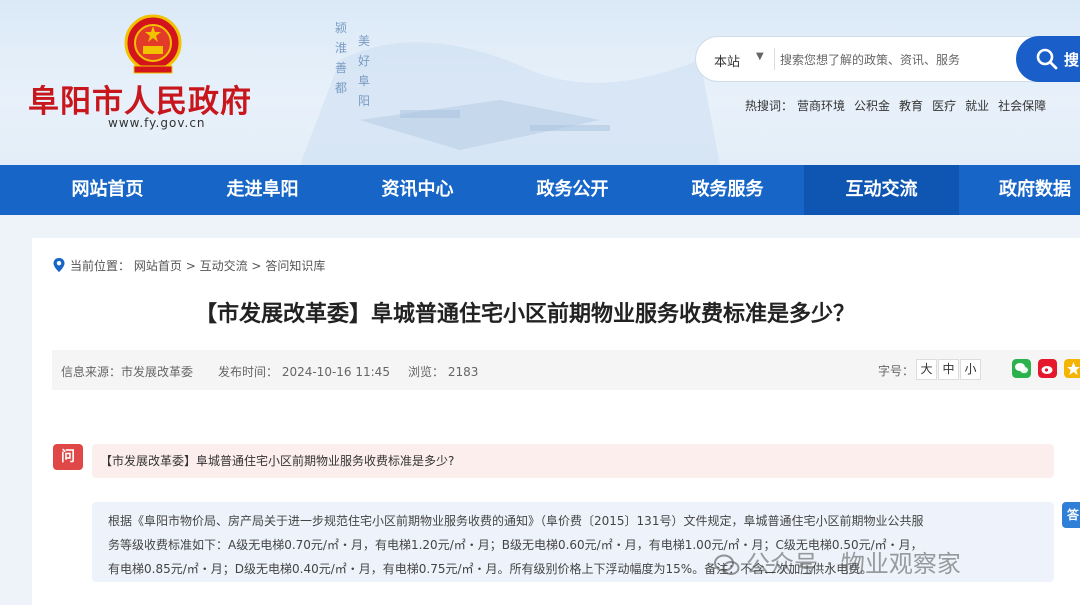  What do you see at coordinates (881, 190) in the screenshot?
I see `nav-item-interaction: 互动交流` at bounding box center [881, 190].